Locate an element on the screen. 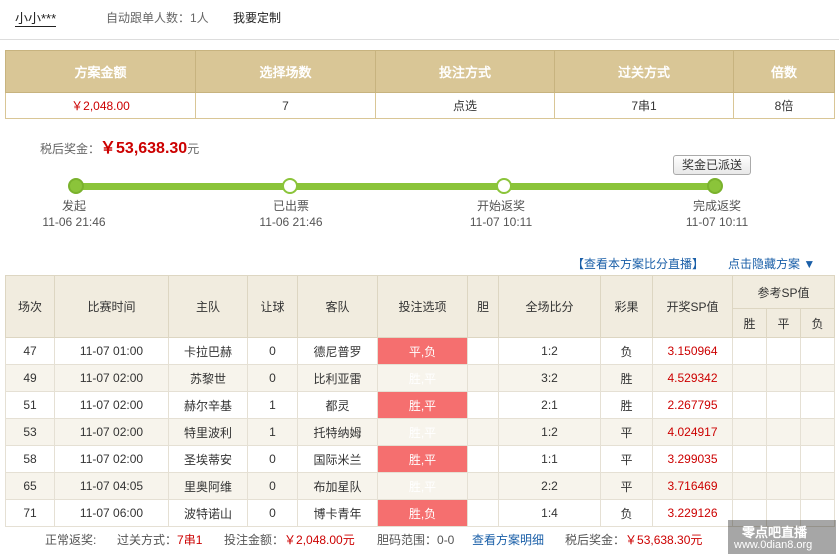  col-header-match-no: 场次 is located at coordinates (30, 306).